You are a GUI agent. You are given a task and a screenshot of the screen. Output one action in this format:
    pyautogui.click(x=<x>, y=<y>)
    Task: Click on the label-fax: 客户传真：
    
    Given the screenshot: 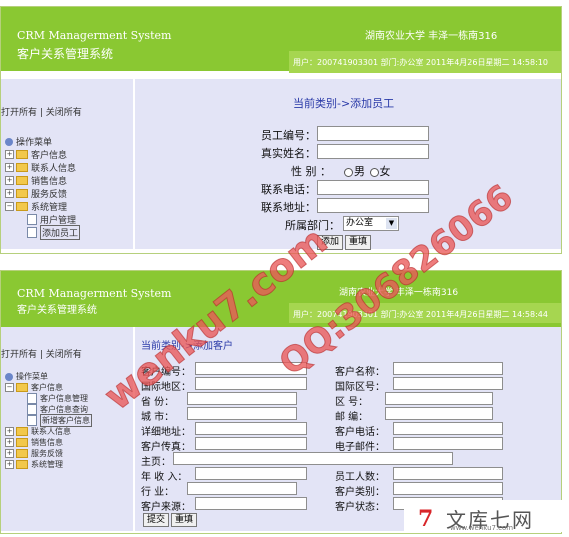 What is the action you would take?
    pyautogui.click(x=166, y=447)
    